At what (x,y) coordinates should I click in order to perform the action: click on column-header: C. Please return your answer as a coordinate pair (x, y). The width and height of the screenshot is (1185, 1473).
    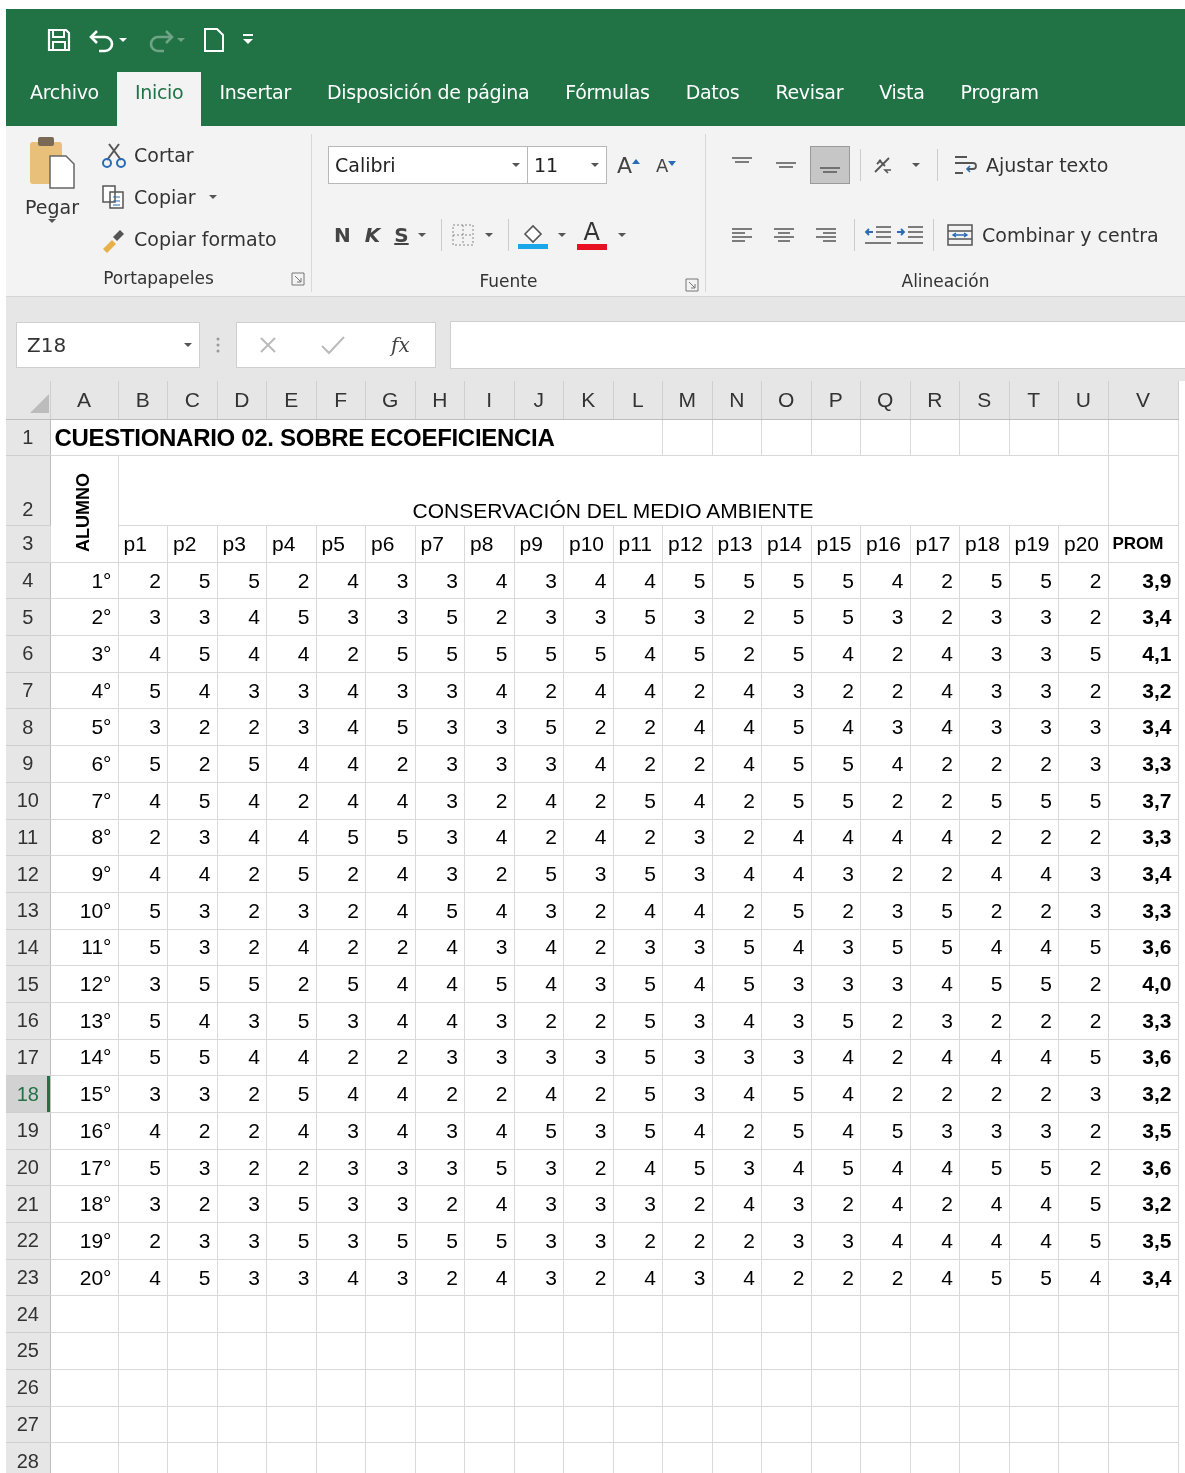
    Looking at the image, I should click on (192, 400).